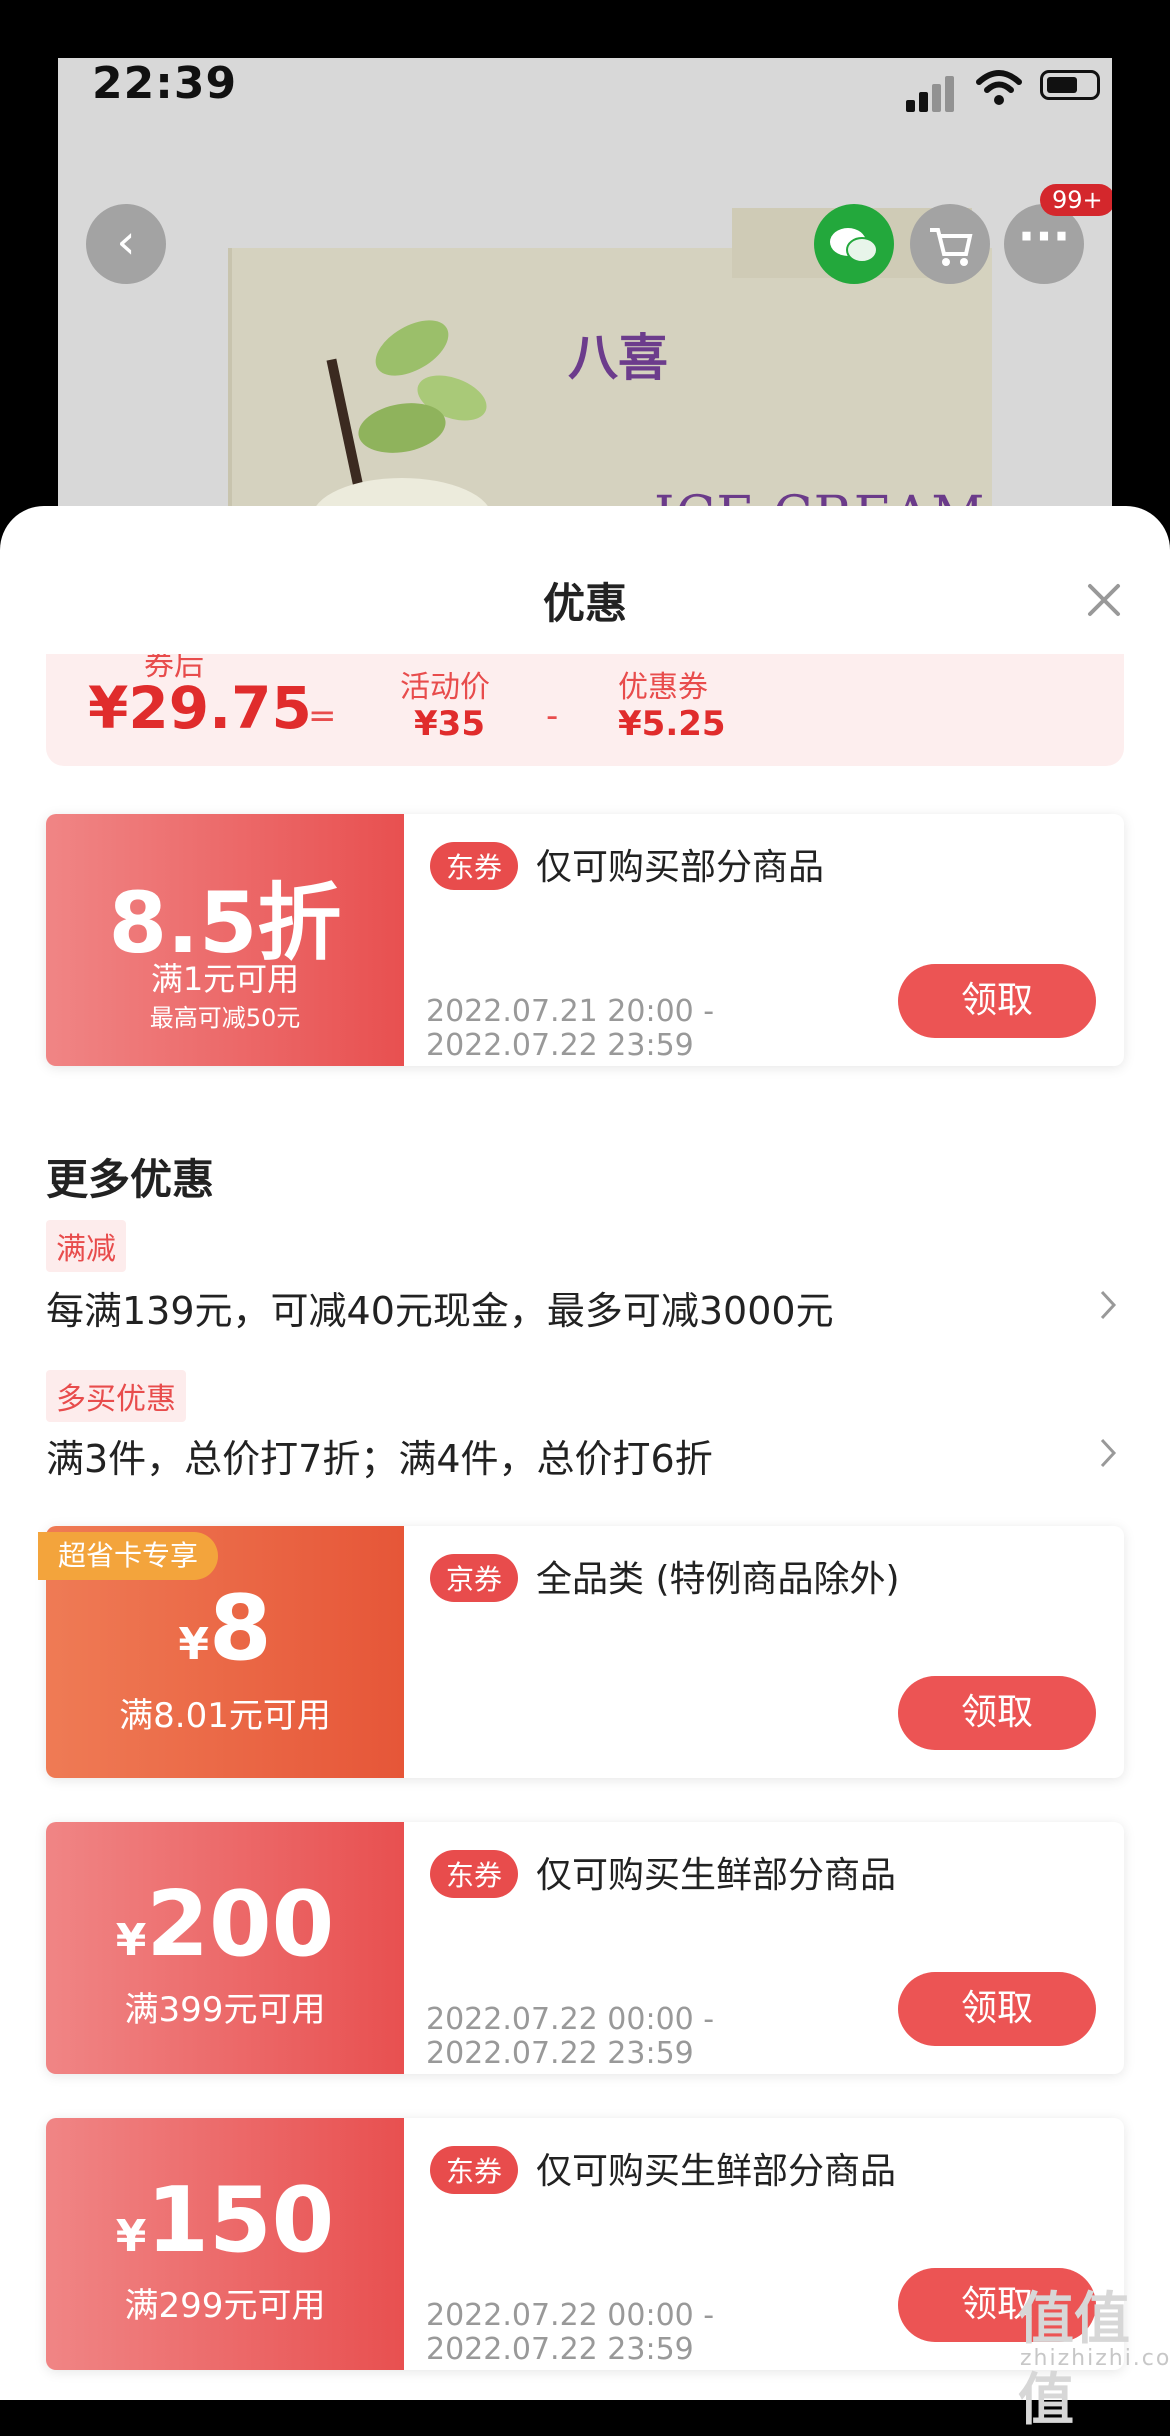 This screenshot has height=2436, width=1170. Describe the element at coordinates (240, 1924) in the screenshot. I see `coupon-amount-value: 200` at that location.